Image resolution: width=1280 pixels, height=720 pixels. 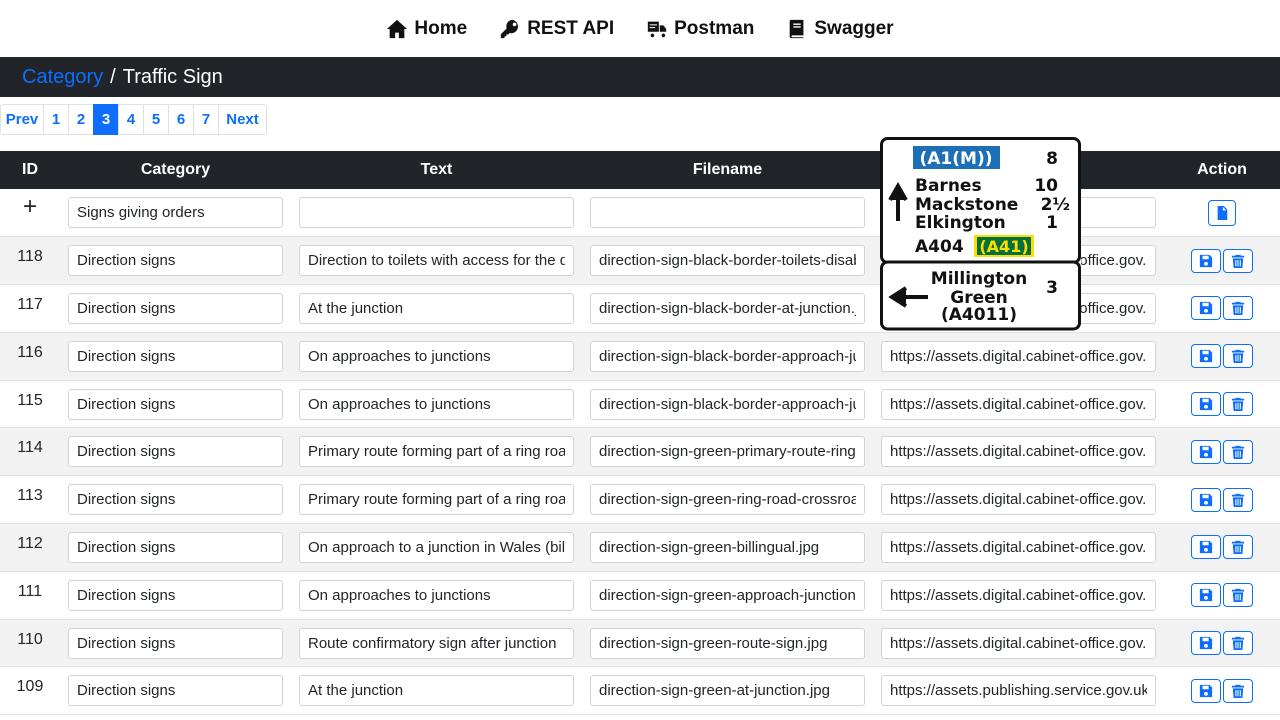 What do you see at coordinates (22, 119) in the screenshot?
I see `pagination-prev: Prev` at bounding box center [22, 119].